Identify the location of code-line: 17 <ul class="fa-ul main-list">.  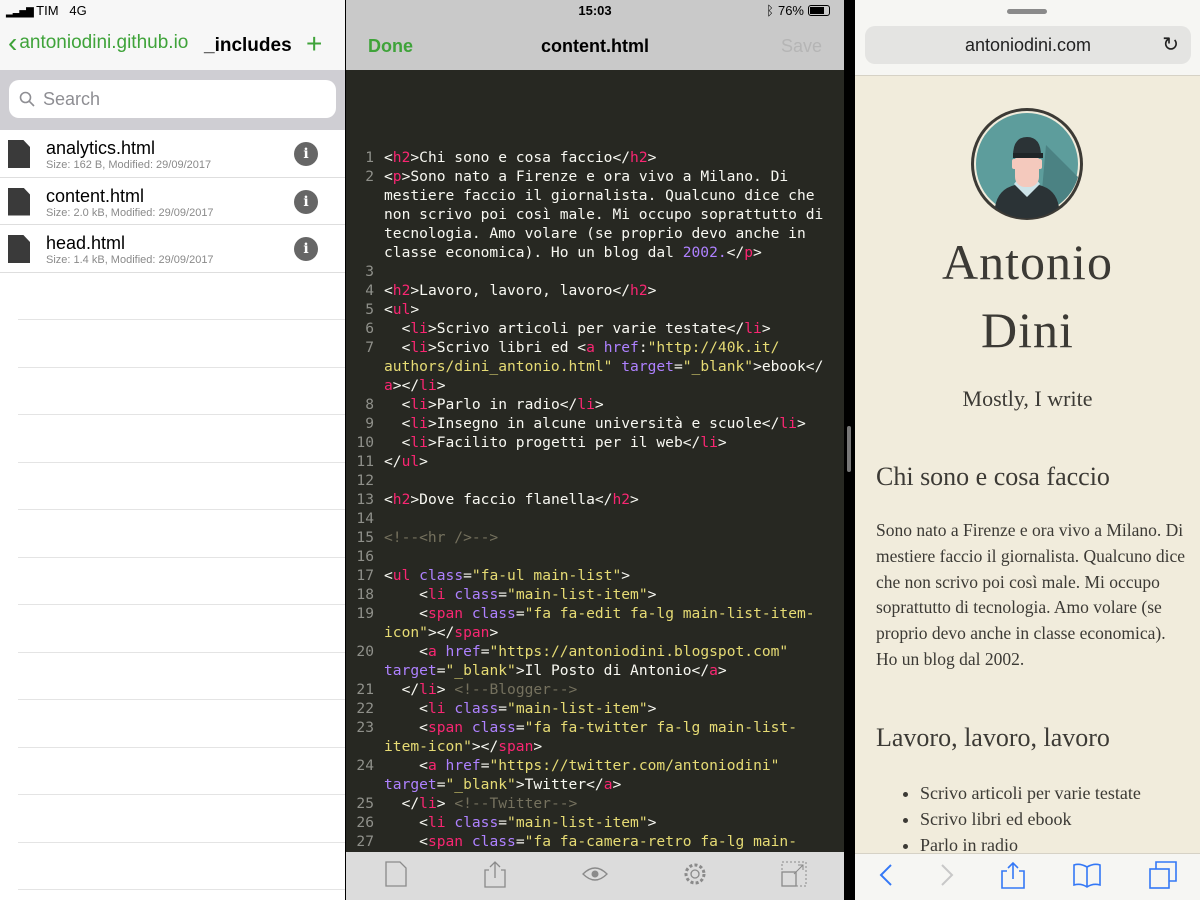
(595, 575).